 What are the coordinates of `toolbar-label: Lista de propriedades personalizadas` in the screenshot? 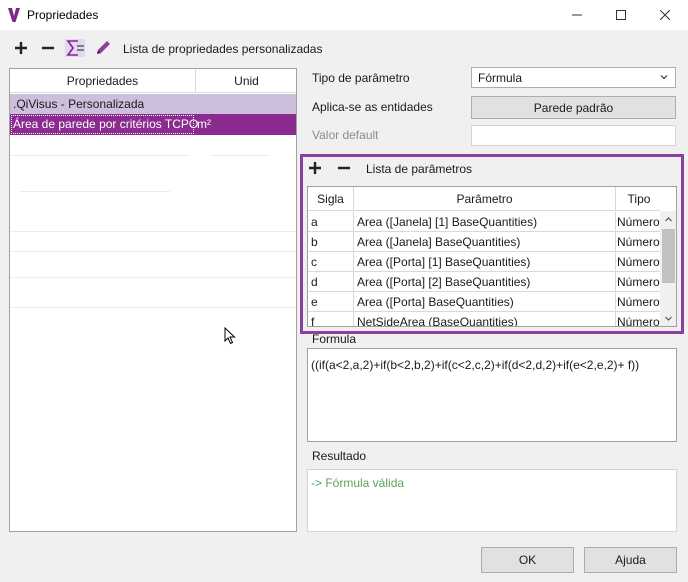 It's located at (223, 49).